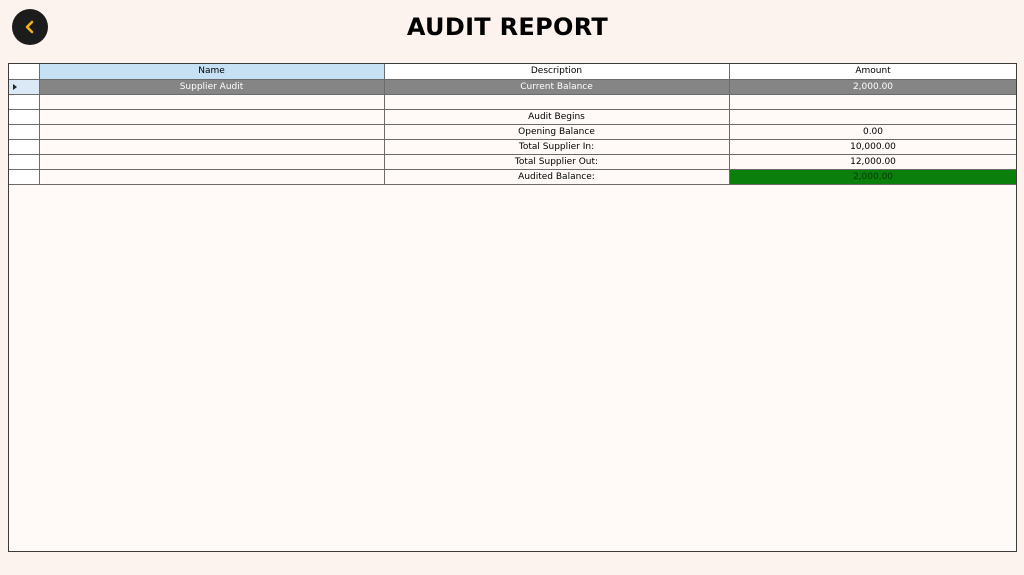 The height and width of the screenshot is (575, 1024). I want to click on corner-header, so click(24, 72).